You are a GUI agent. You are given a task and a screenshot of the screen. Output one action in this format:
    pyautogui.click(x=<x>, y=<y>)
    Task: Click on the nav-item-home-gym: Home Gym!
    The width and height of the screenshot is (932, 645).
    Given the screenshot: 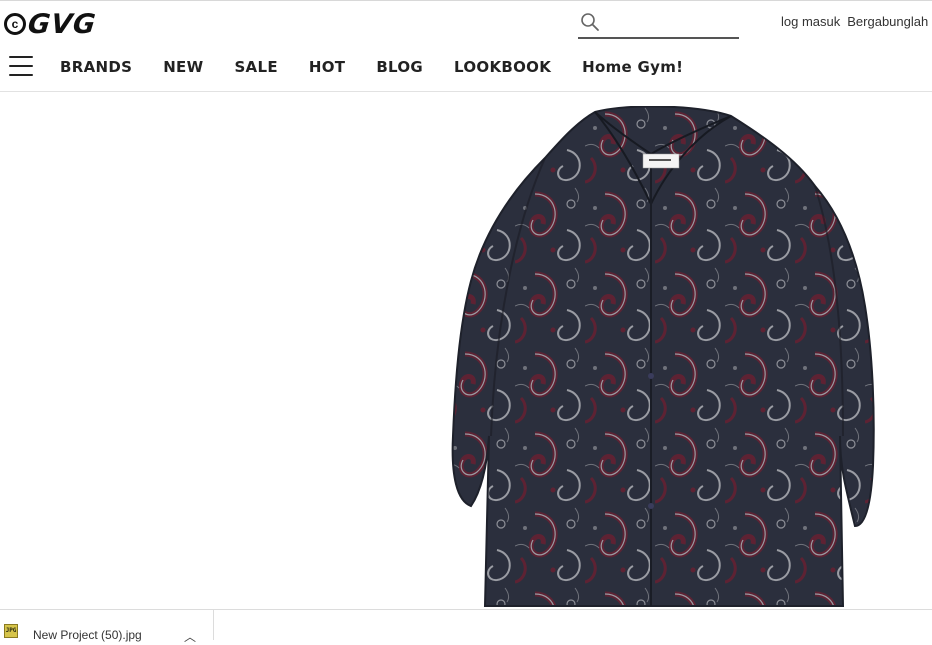 What is the action you would take?
    pyautogui.click(x=632, y=67)
    